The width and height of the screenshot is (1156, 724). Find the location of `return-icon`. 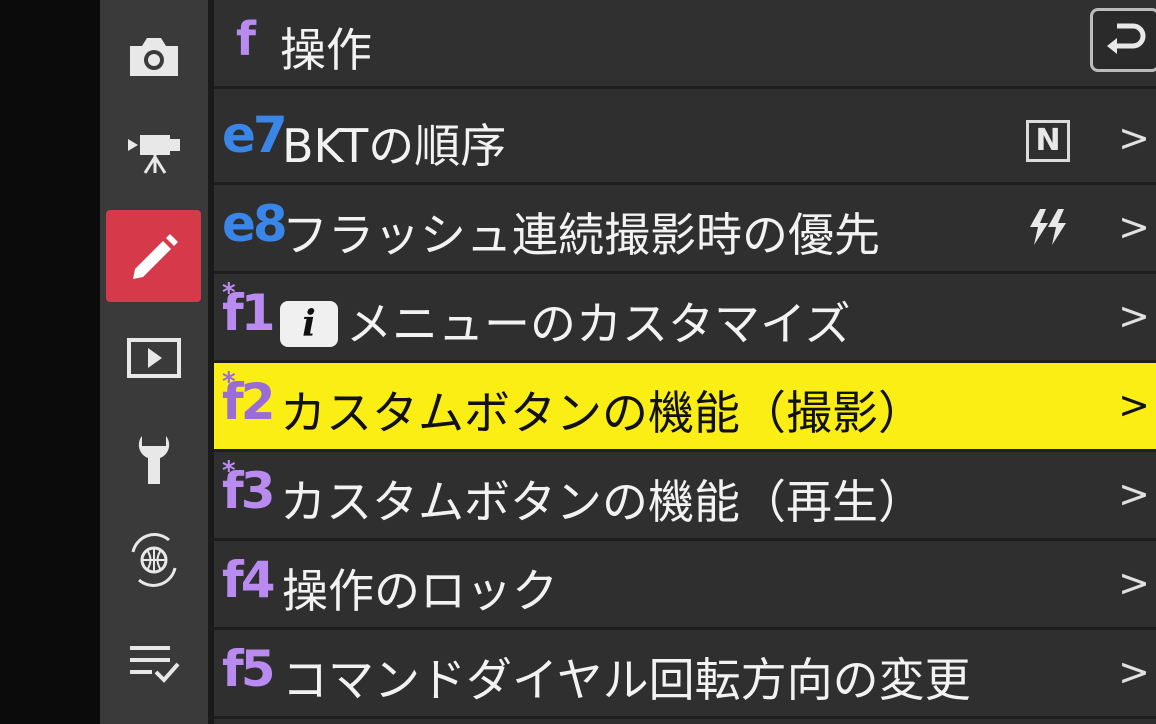

return-icon is located at coordinates (1125, 40).